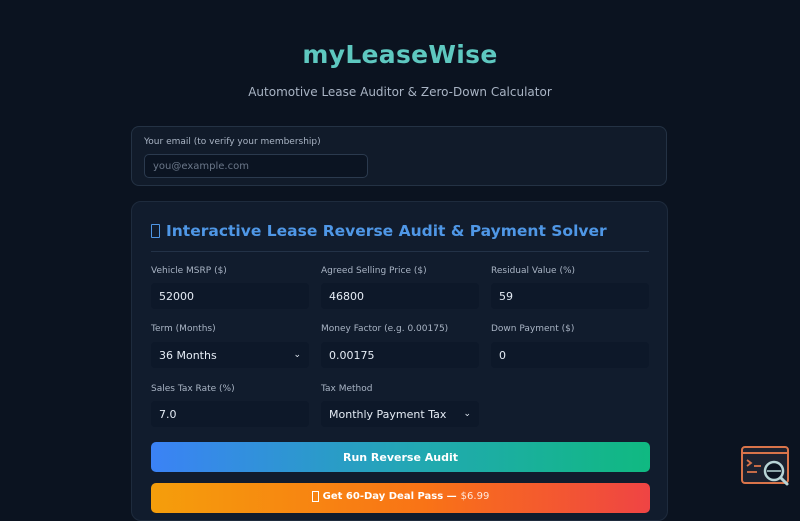  What do you see at coordinates (188, 355) in the screenshot?
I see `term-value: 36 Months` at bounding box center [188, 355].